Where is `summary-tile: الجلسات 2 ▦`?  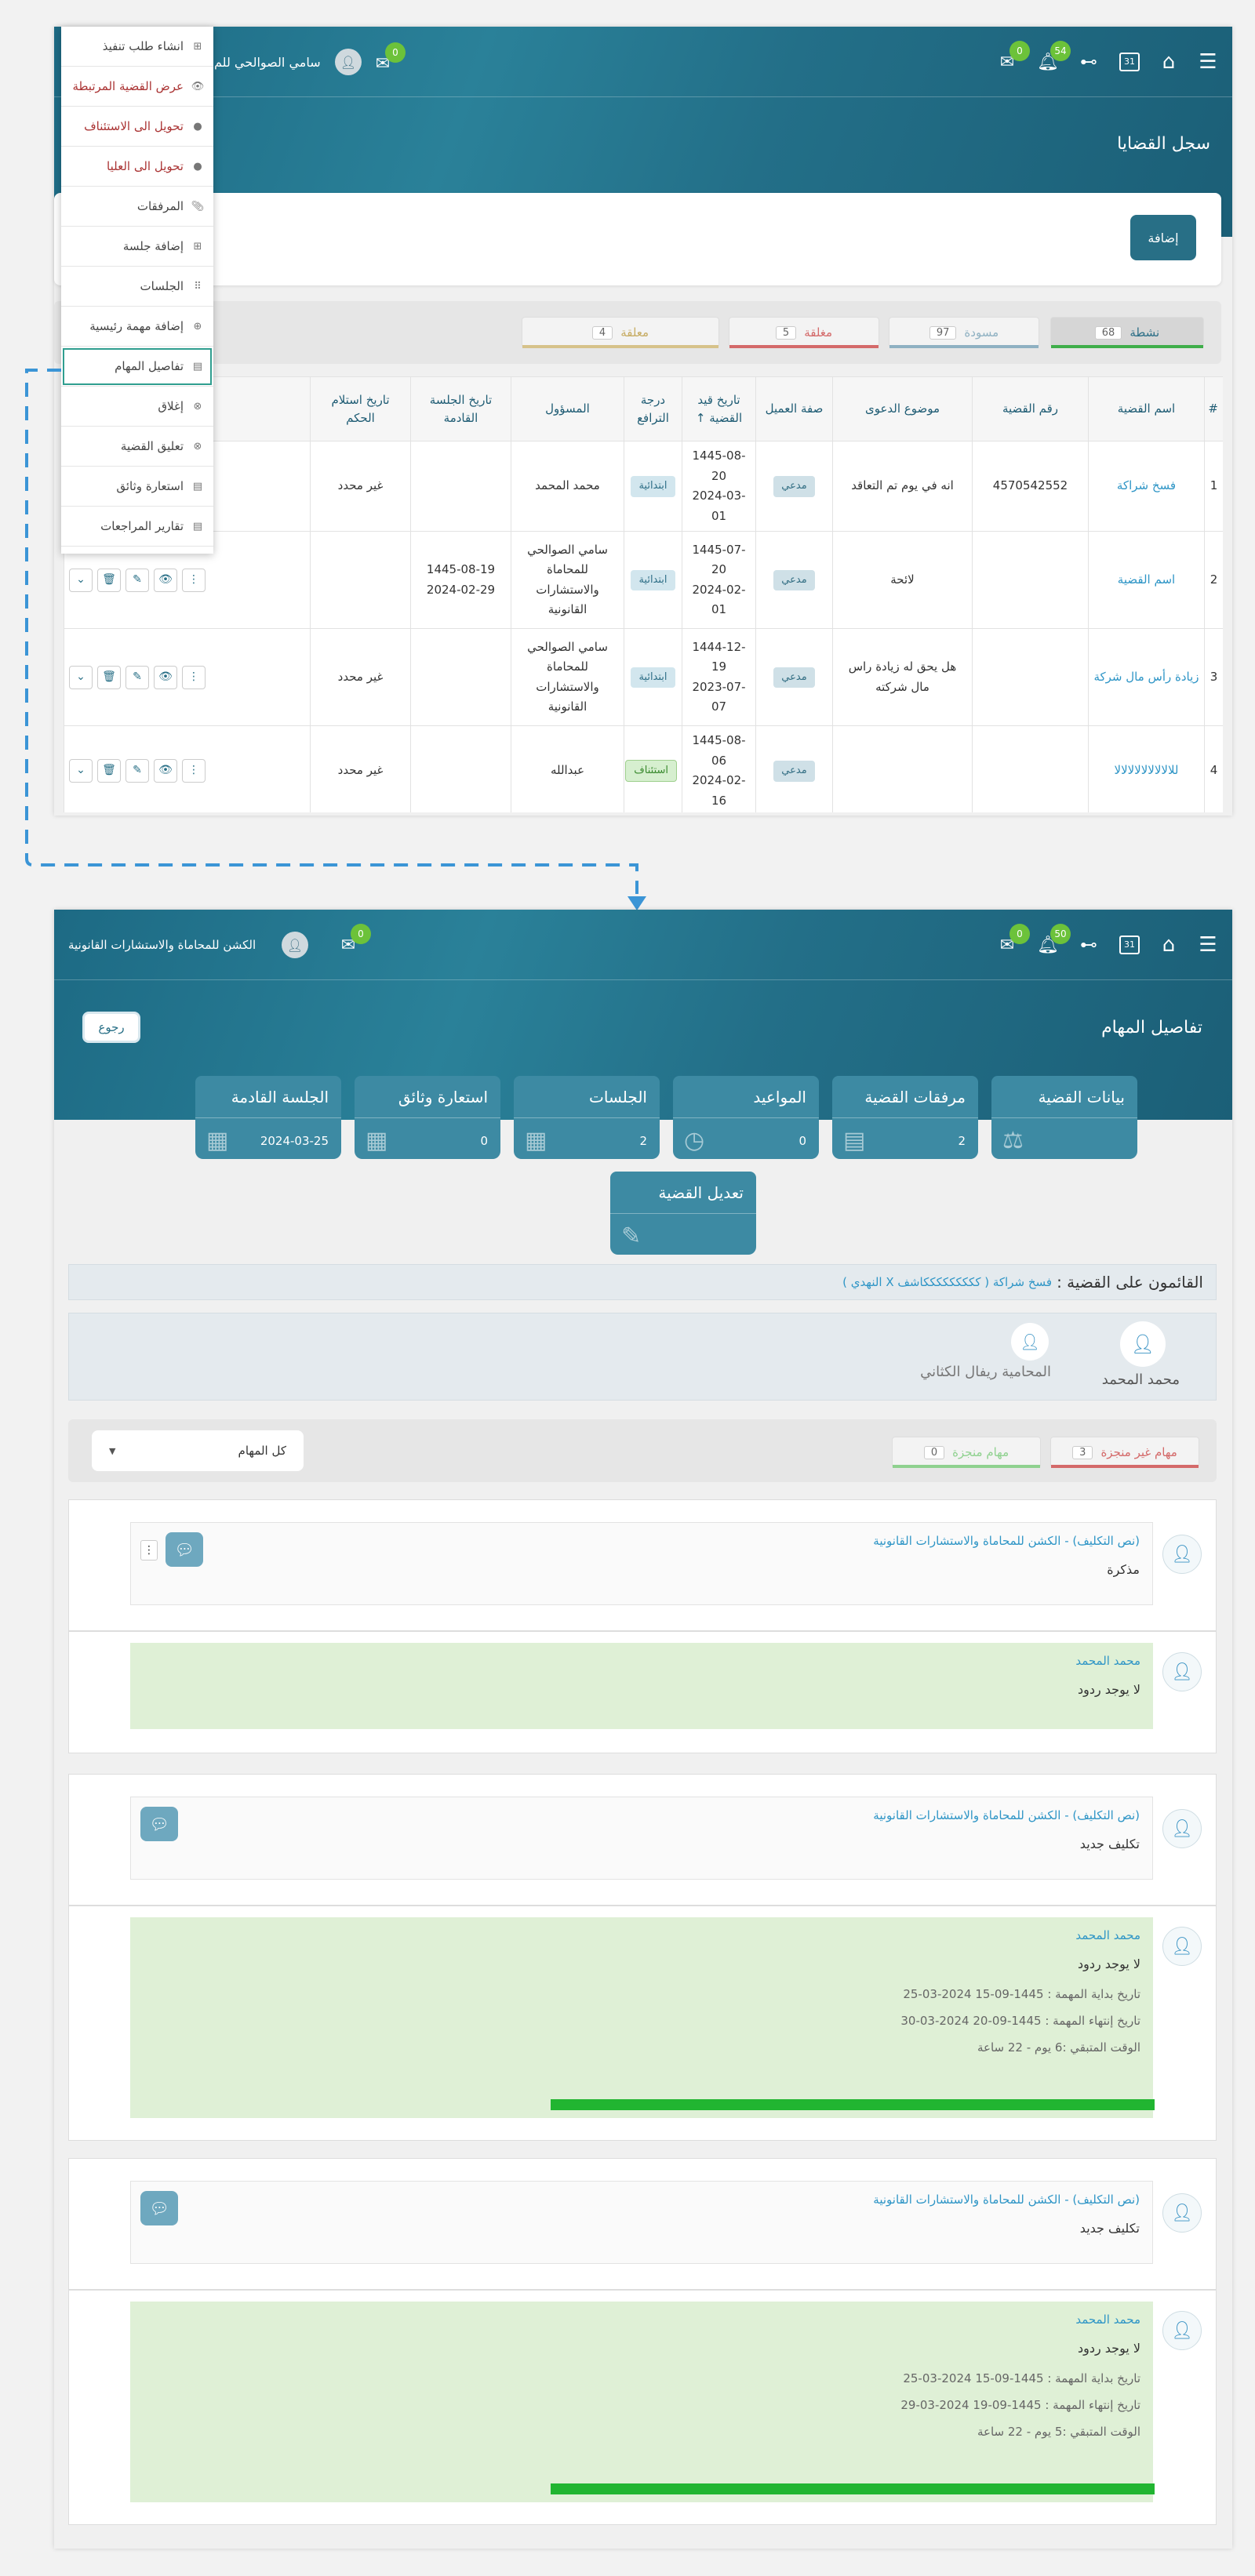 summary-tile: الجلسات 2 ▦ is located at coordinates (587, 1117).